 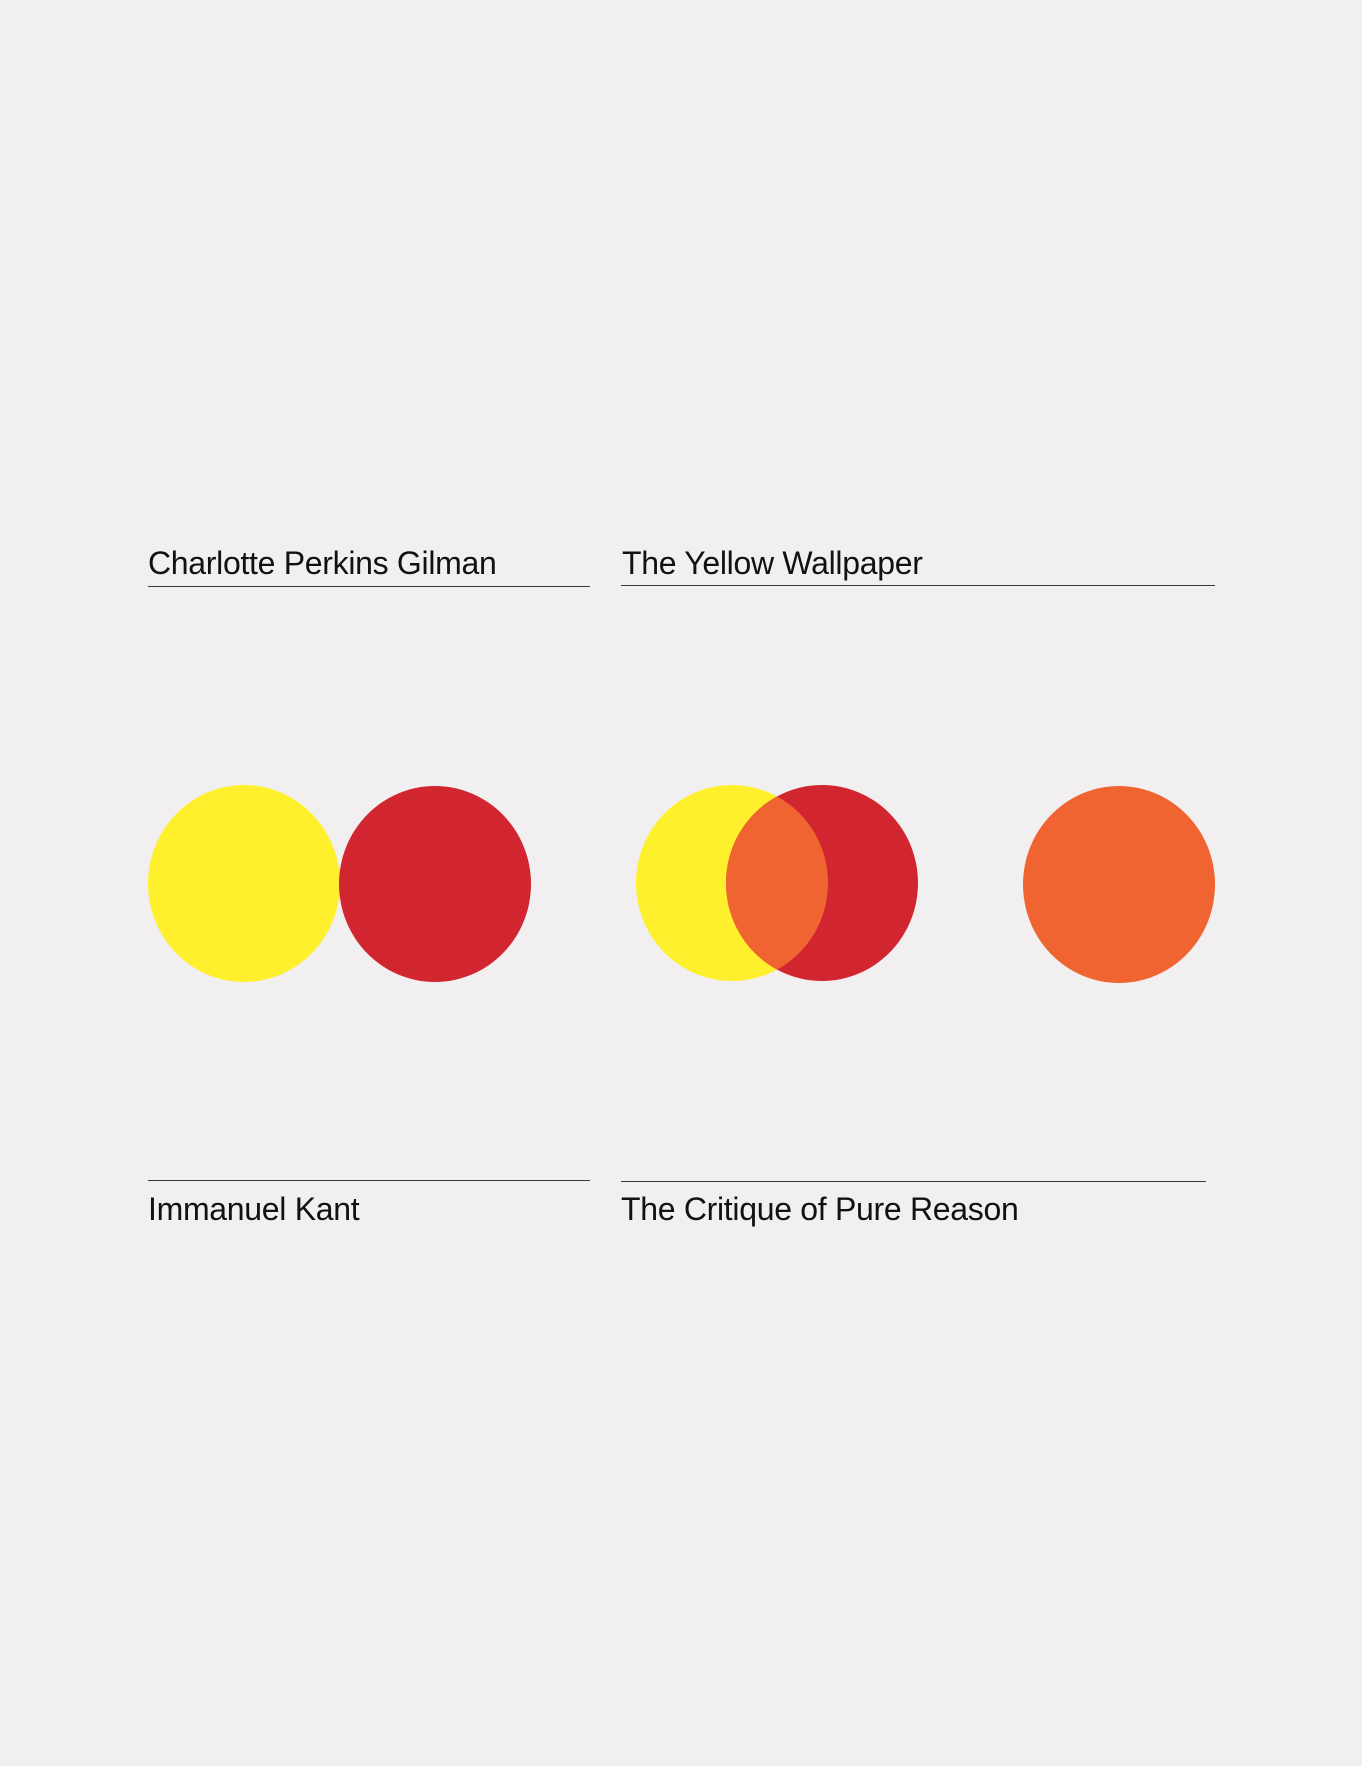 What do you see at coordinates (913, 1181) in the screenshot?
I see `bottom-title-rule` at bounding box center [913, 1181].